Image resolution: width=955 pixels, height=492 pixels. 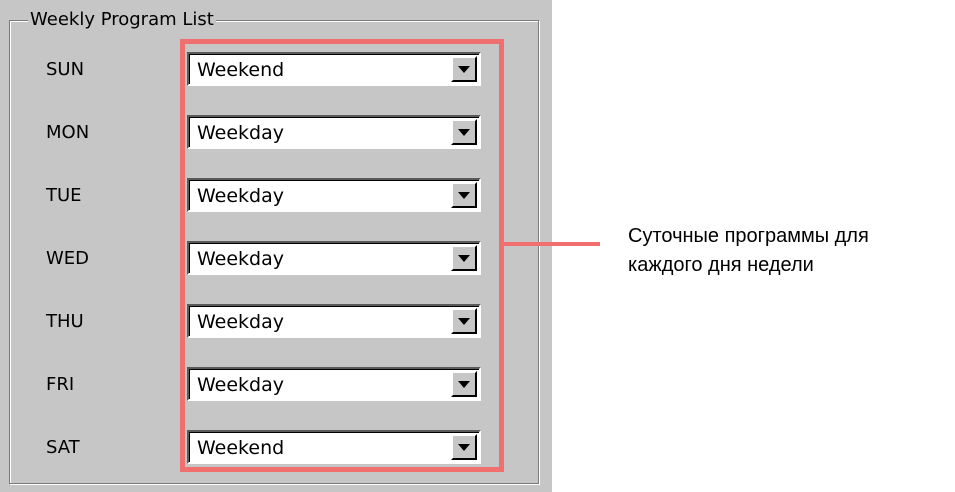 What do you see at coordinates (68, 132) in the screenshot?
I see `day-label-mon: MON` at bounding box center [68, 132].